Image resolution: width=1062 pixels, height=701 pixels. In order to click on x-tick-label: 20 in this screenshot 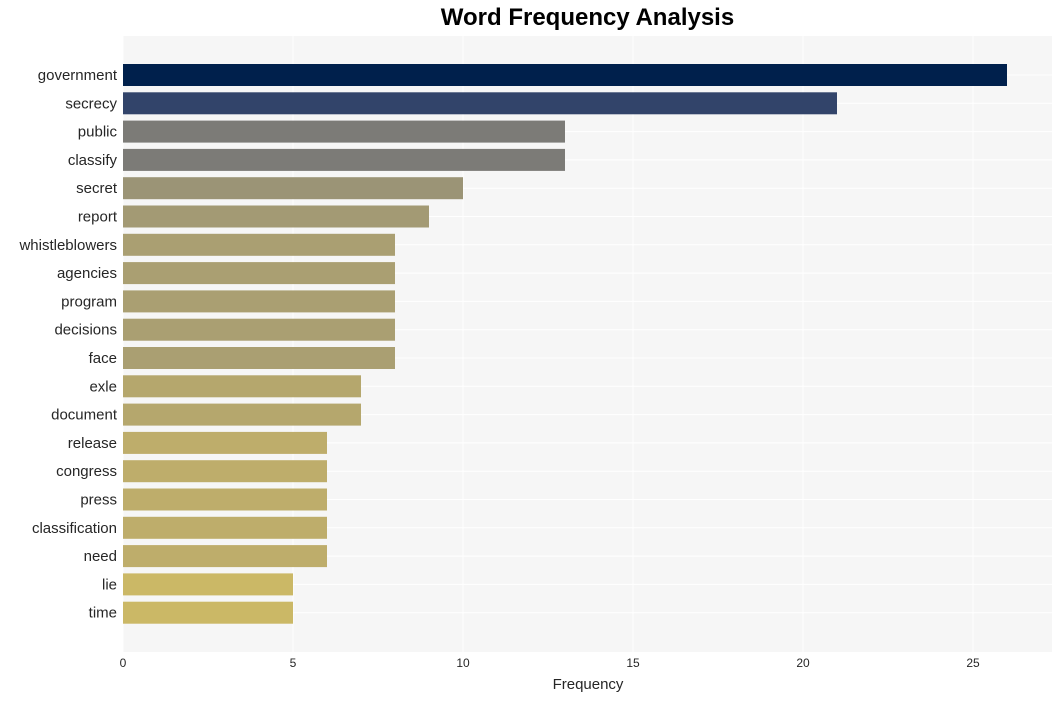, I will do `click(803, 663)`.